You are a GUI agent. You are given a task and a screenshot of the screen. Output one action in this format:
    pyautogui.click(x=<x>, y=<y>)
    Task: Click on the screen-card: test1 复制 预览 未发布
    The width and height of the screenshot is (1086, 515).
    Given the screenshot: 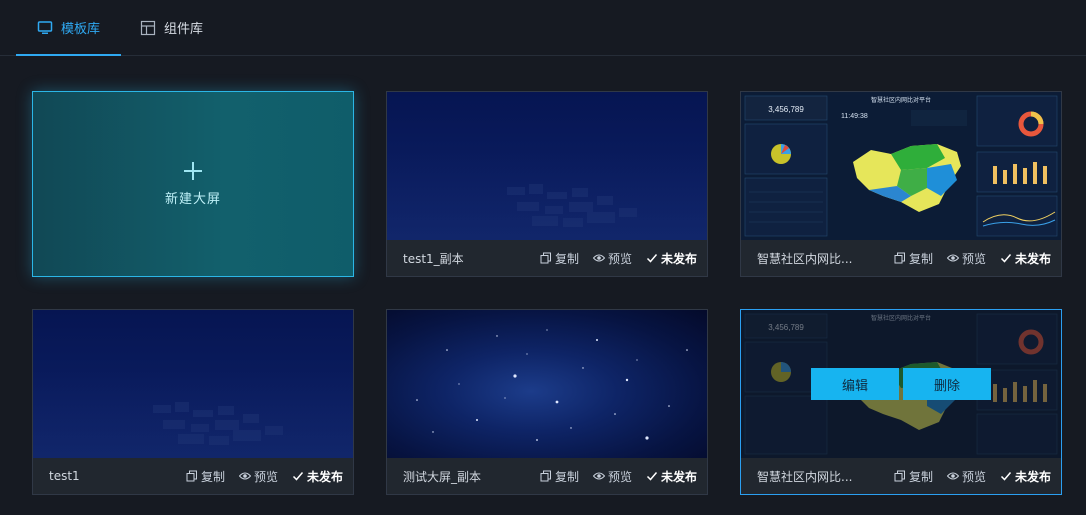 What is the action you would take?
    pyautogui.click(x=193, y=402)
    